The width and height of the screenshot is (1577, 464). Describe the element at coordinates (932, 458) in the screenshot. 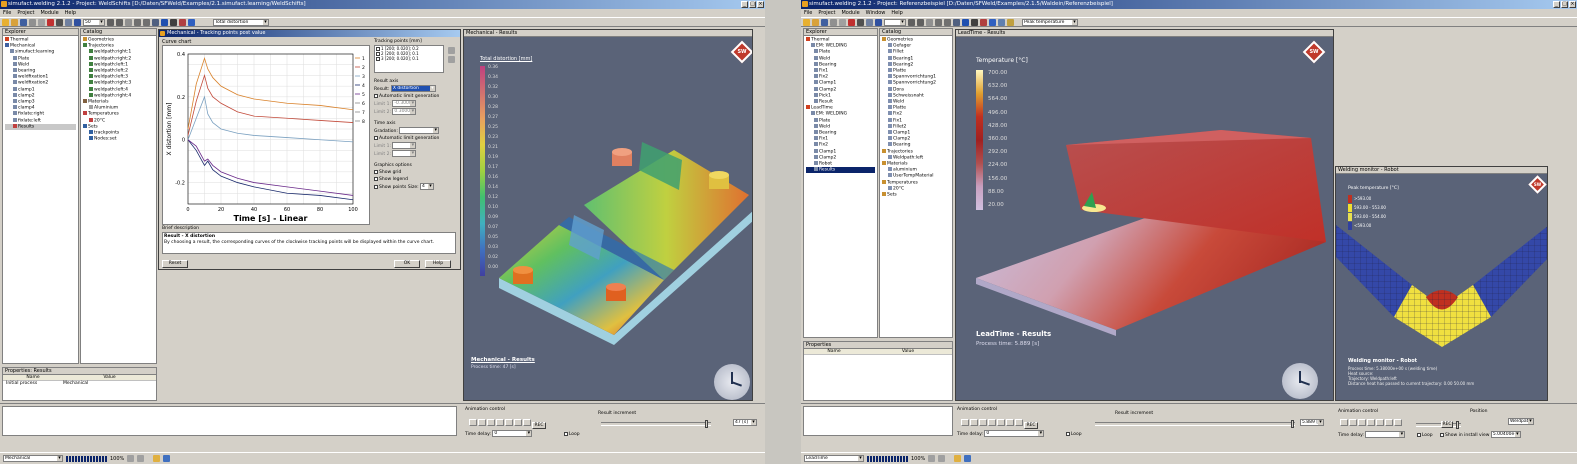

I see `pause-icon` at that location.